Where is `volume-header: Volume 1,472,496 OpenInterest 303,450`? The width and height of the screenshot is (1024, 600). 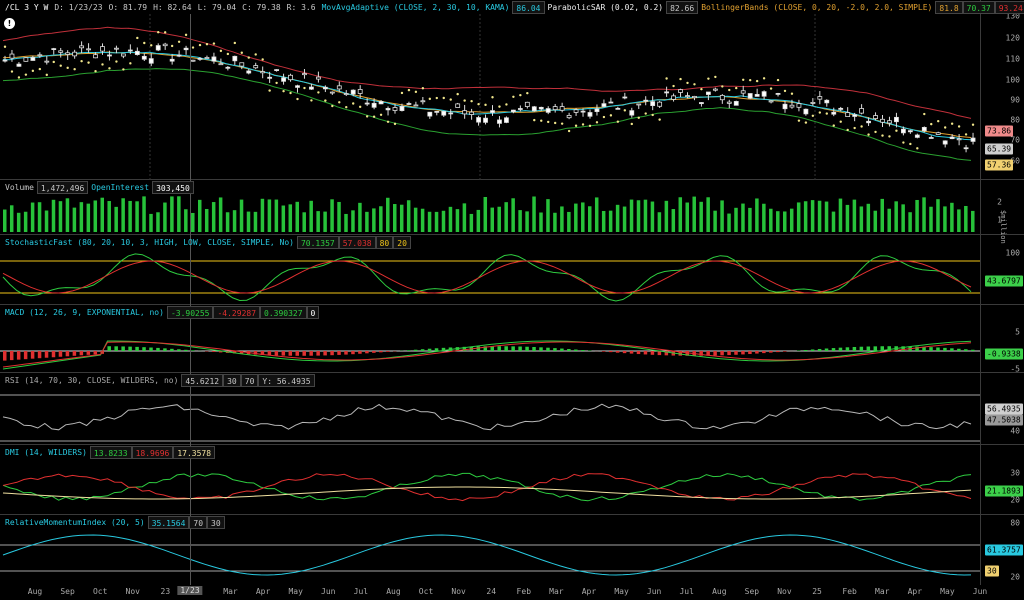
volume-header: Volume 1,472,496 OpenInterest 303,450 is located at coordinates (98, 187).